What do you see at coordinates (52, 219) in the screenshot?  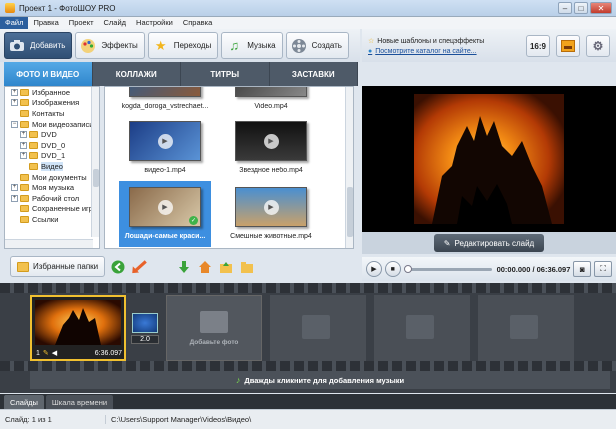 I see `tree-item-links: Ссылки` at bounding box center [52, 219].